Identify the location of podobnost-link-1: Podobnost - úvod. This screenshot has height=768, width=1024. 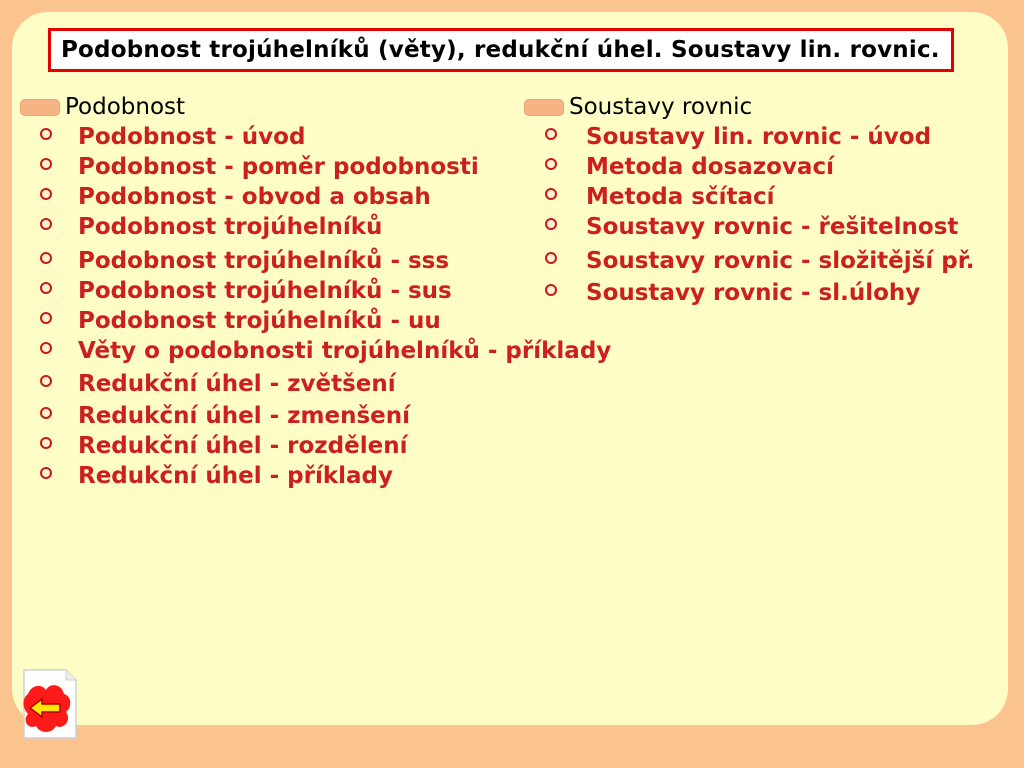
(191, 137).